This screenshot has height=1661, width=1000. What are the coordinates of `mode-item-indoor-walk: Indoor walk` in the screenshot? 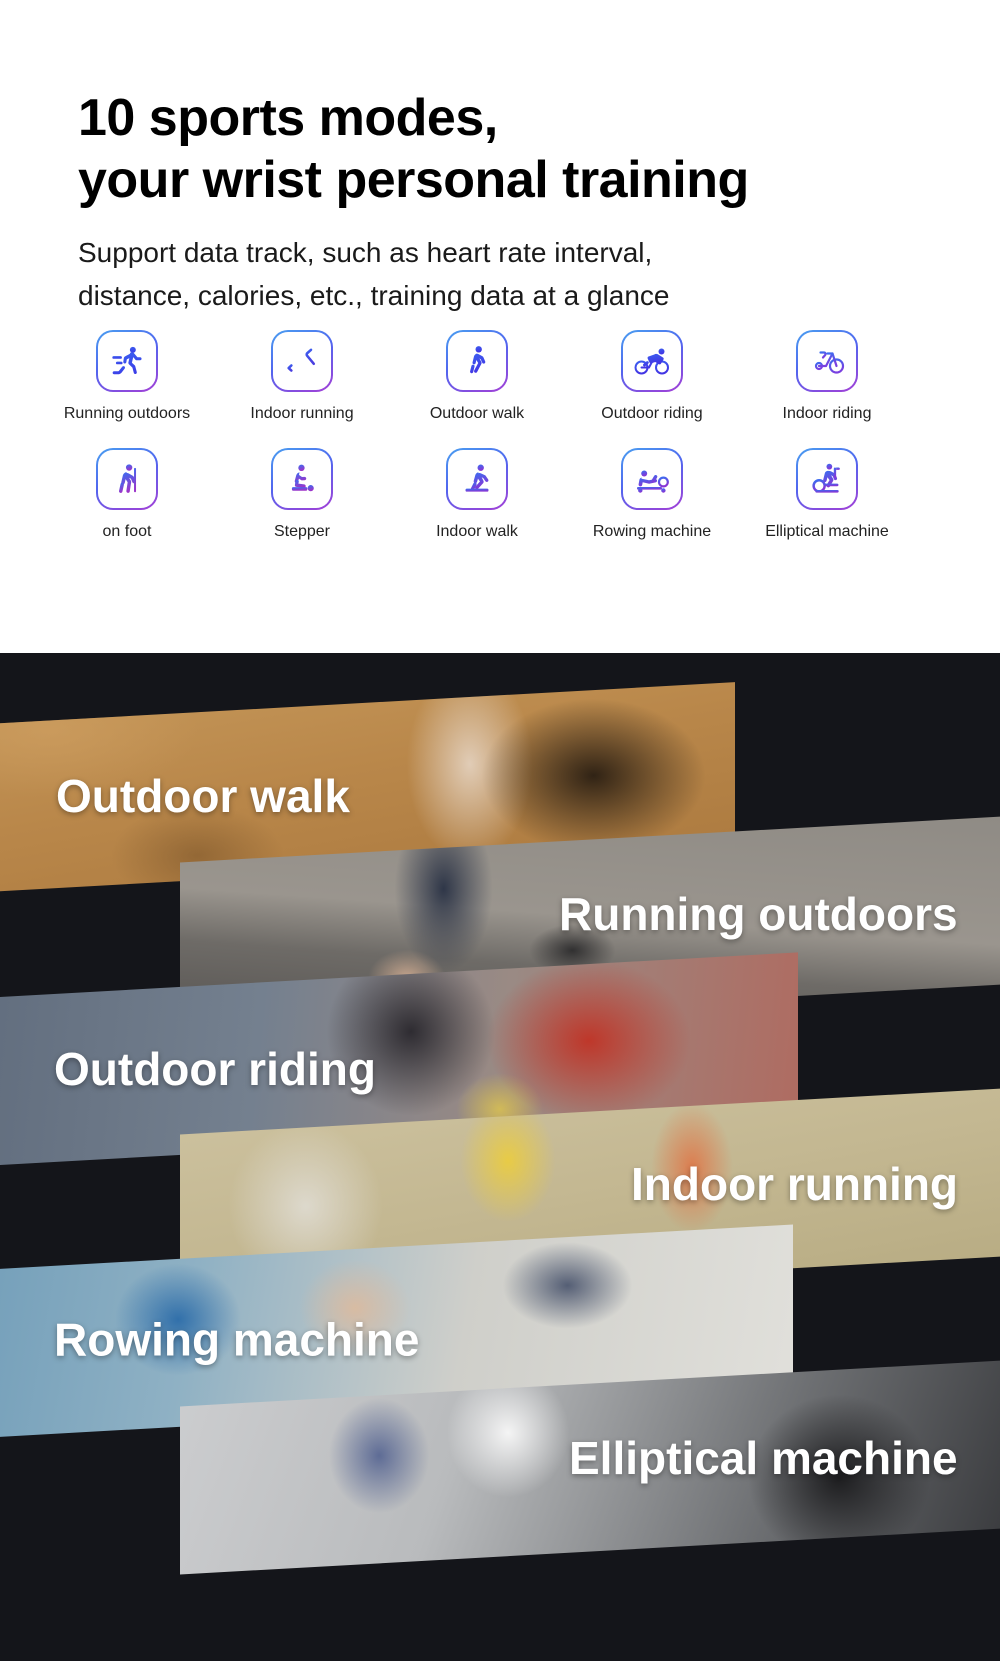 It's located at (477, 495).